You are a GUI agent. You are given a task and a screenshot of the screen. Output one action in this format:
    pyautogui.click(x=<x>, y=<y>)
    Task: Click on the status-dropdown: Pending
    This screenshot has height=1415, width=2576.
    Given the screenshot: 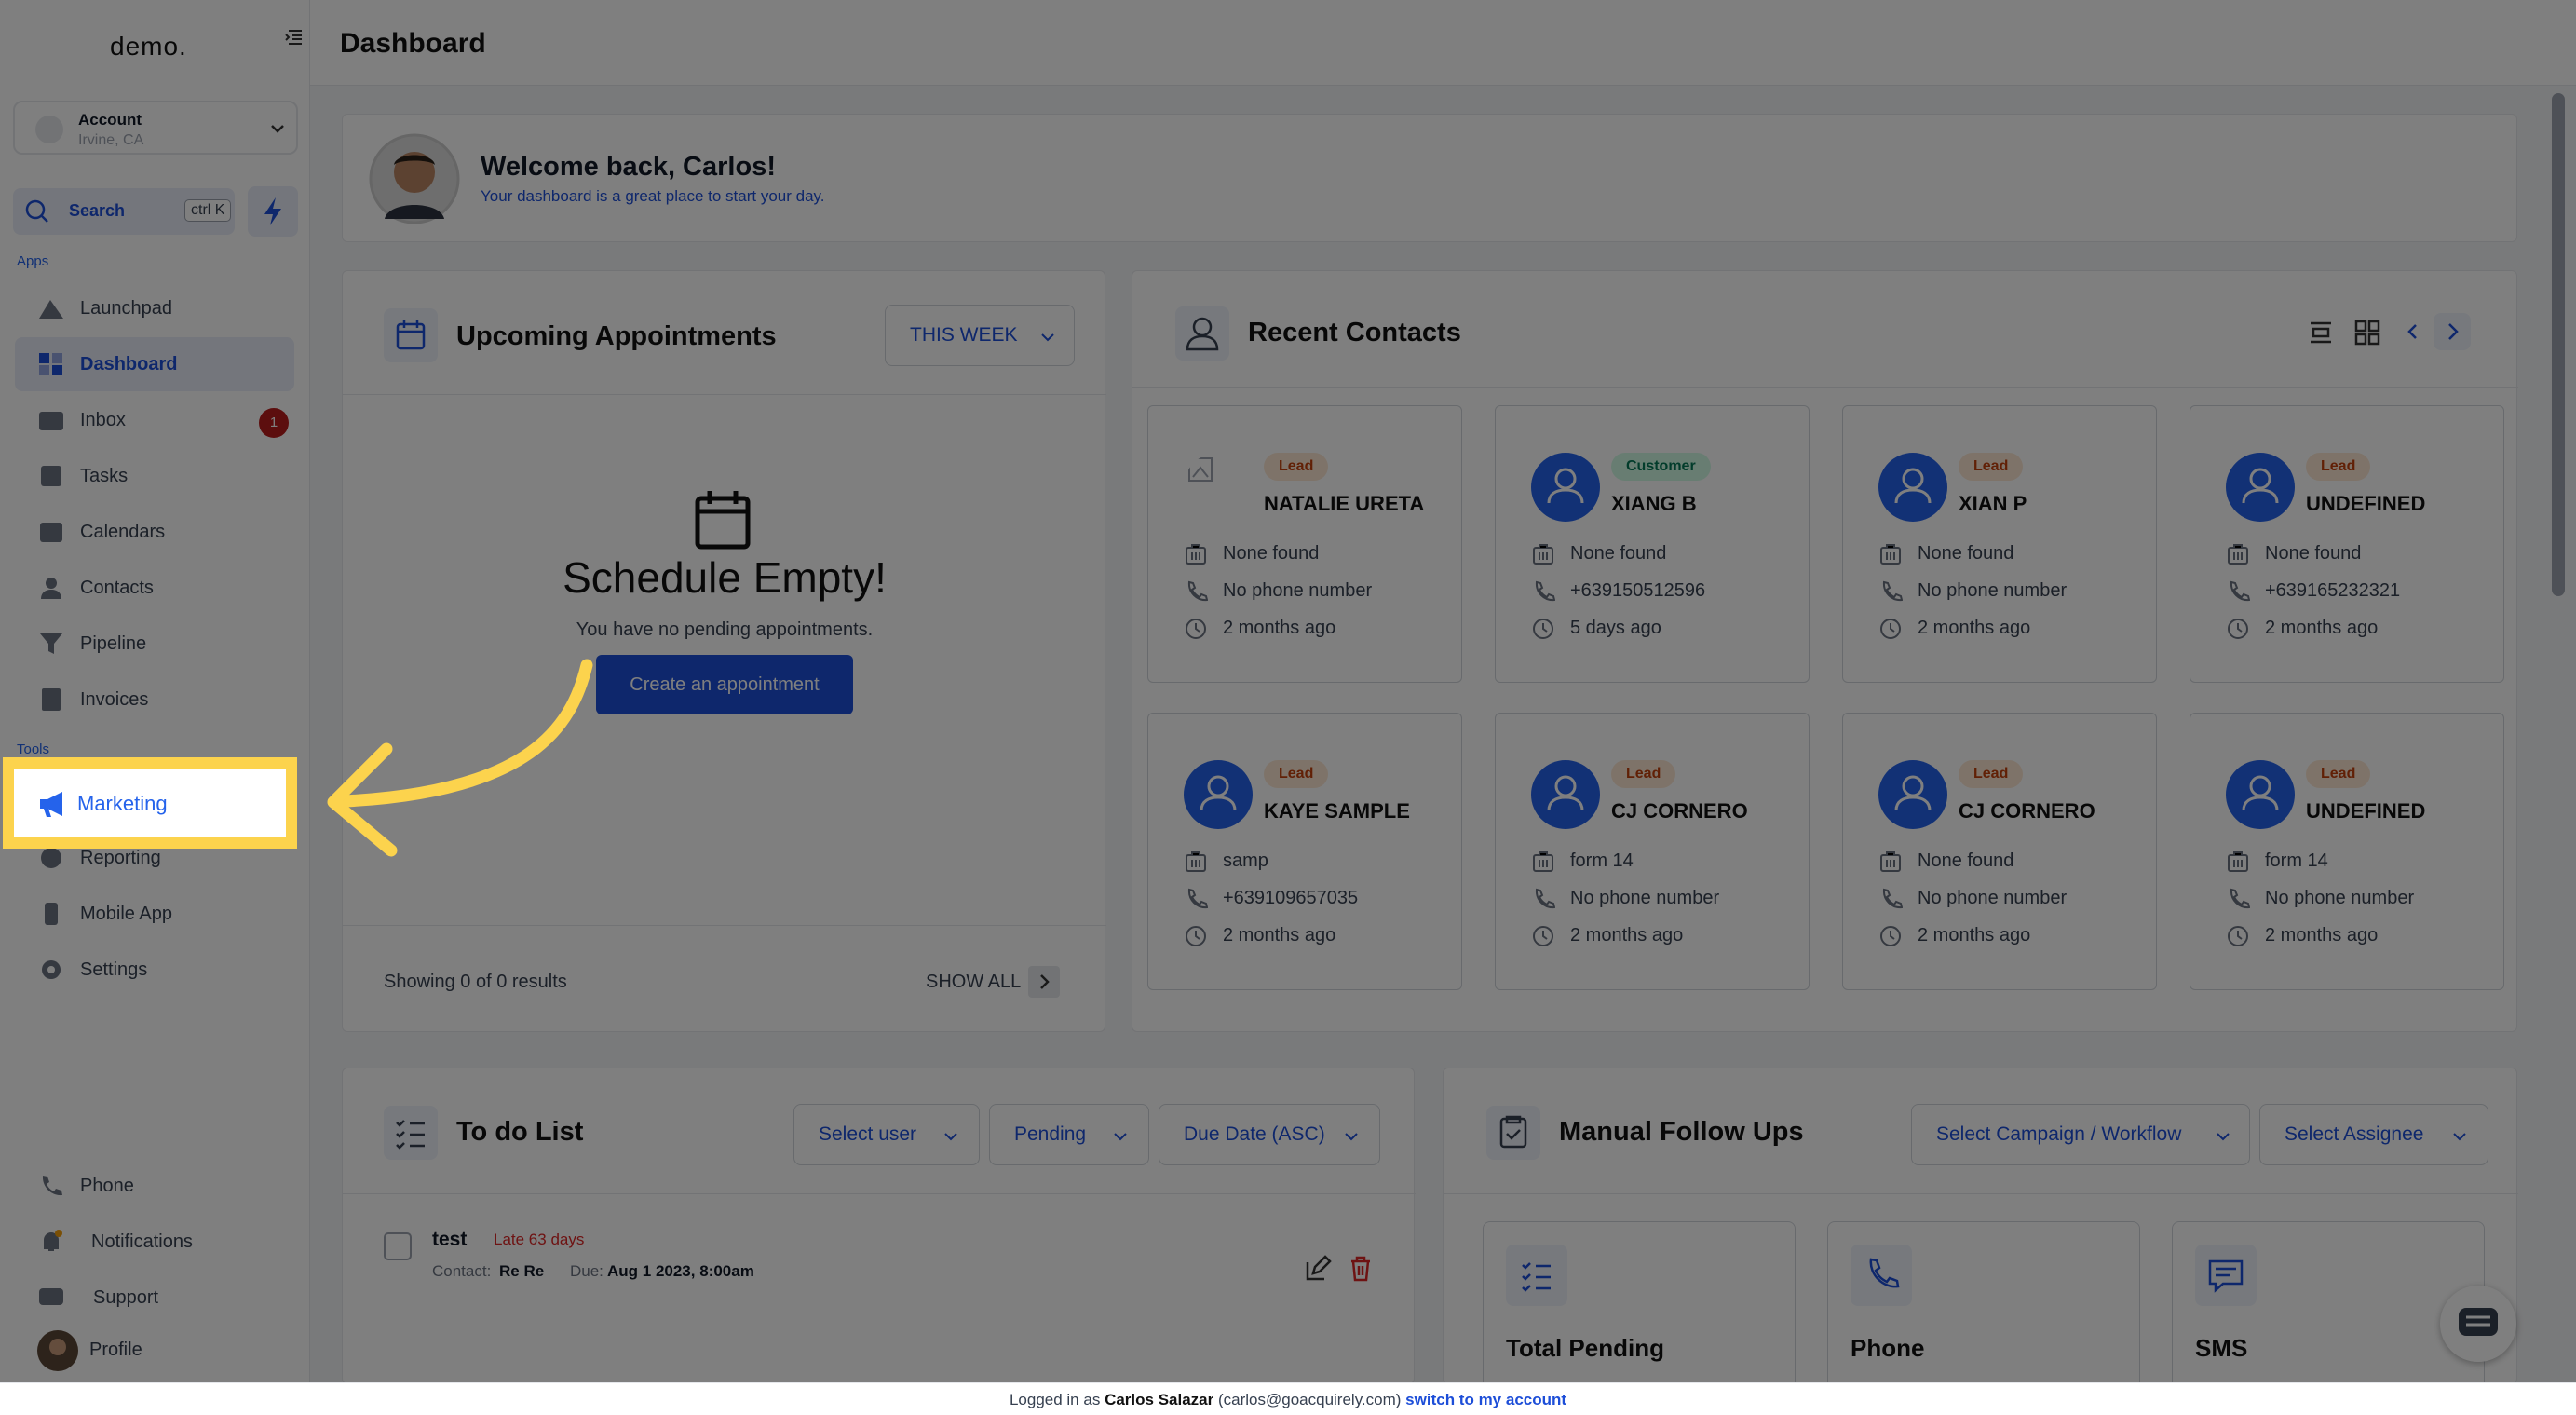 What is the action you would take?
    pyautogui.click(x=1069, y=1134)
    